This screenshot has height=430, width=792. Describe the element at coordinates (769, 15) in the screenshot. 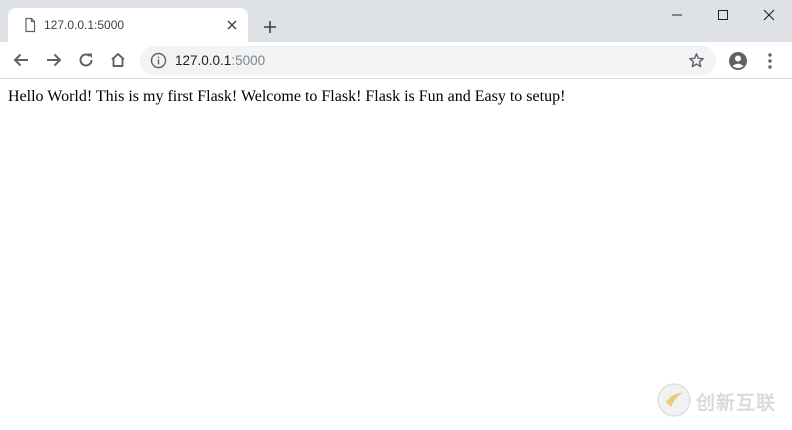

I see `window-close-icon` at that location.